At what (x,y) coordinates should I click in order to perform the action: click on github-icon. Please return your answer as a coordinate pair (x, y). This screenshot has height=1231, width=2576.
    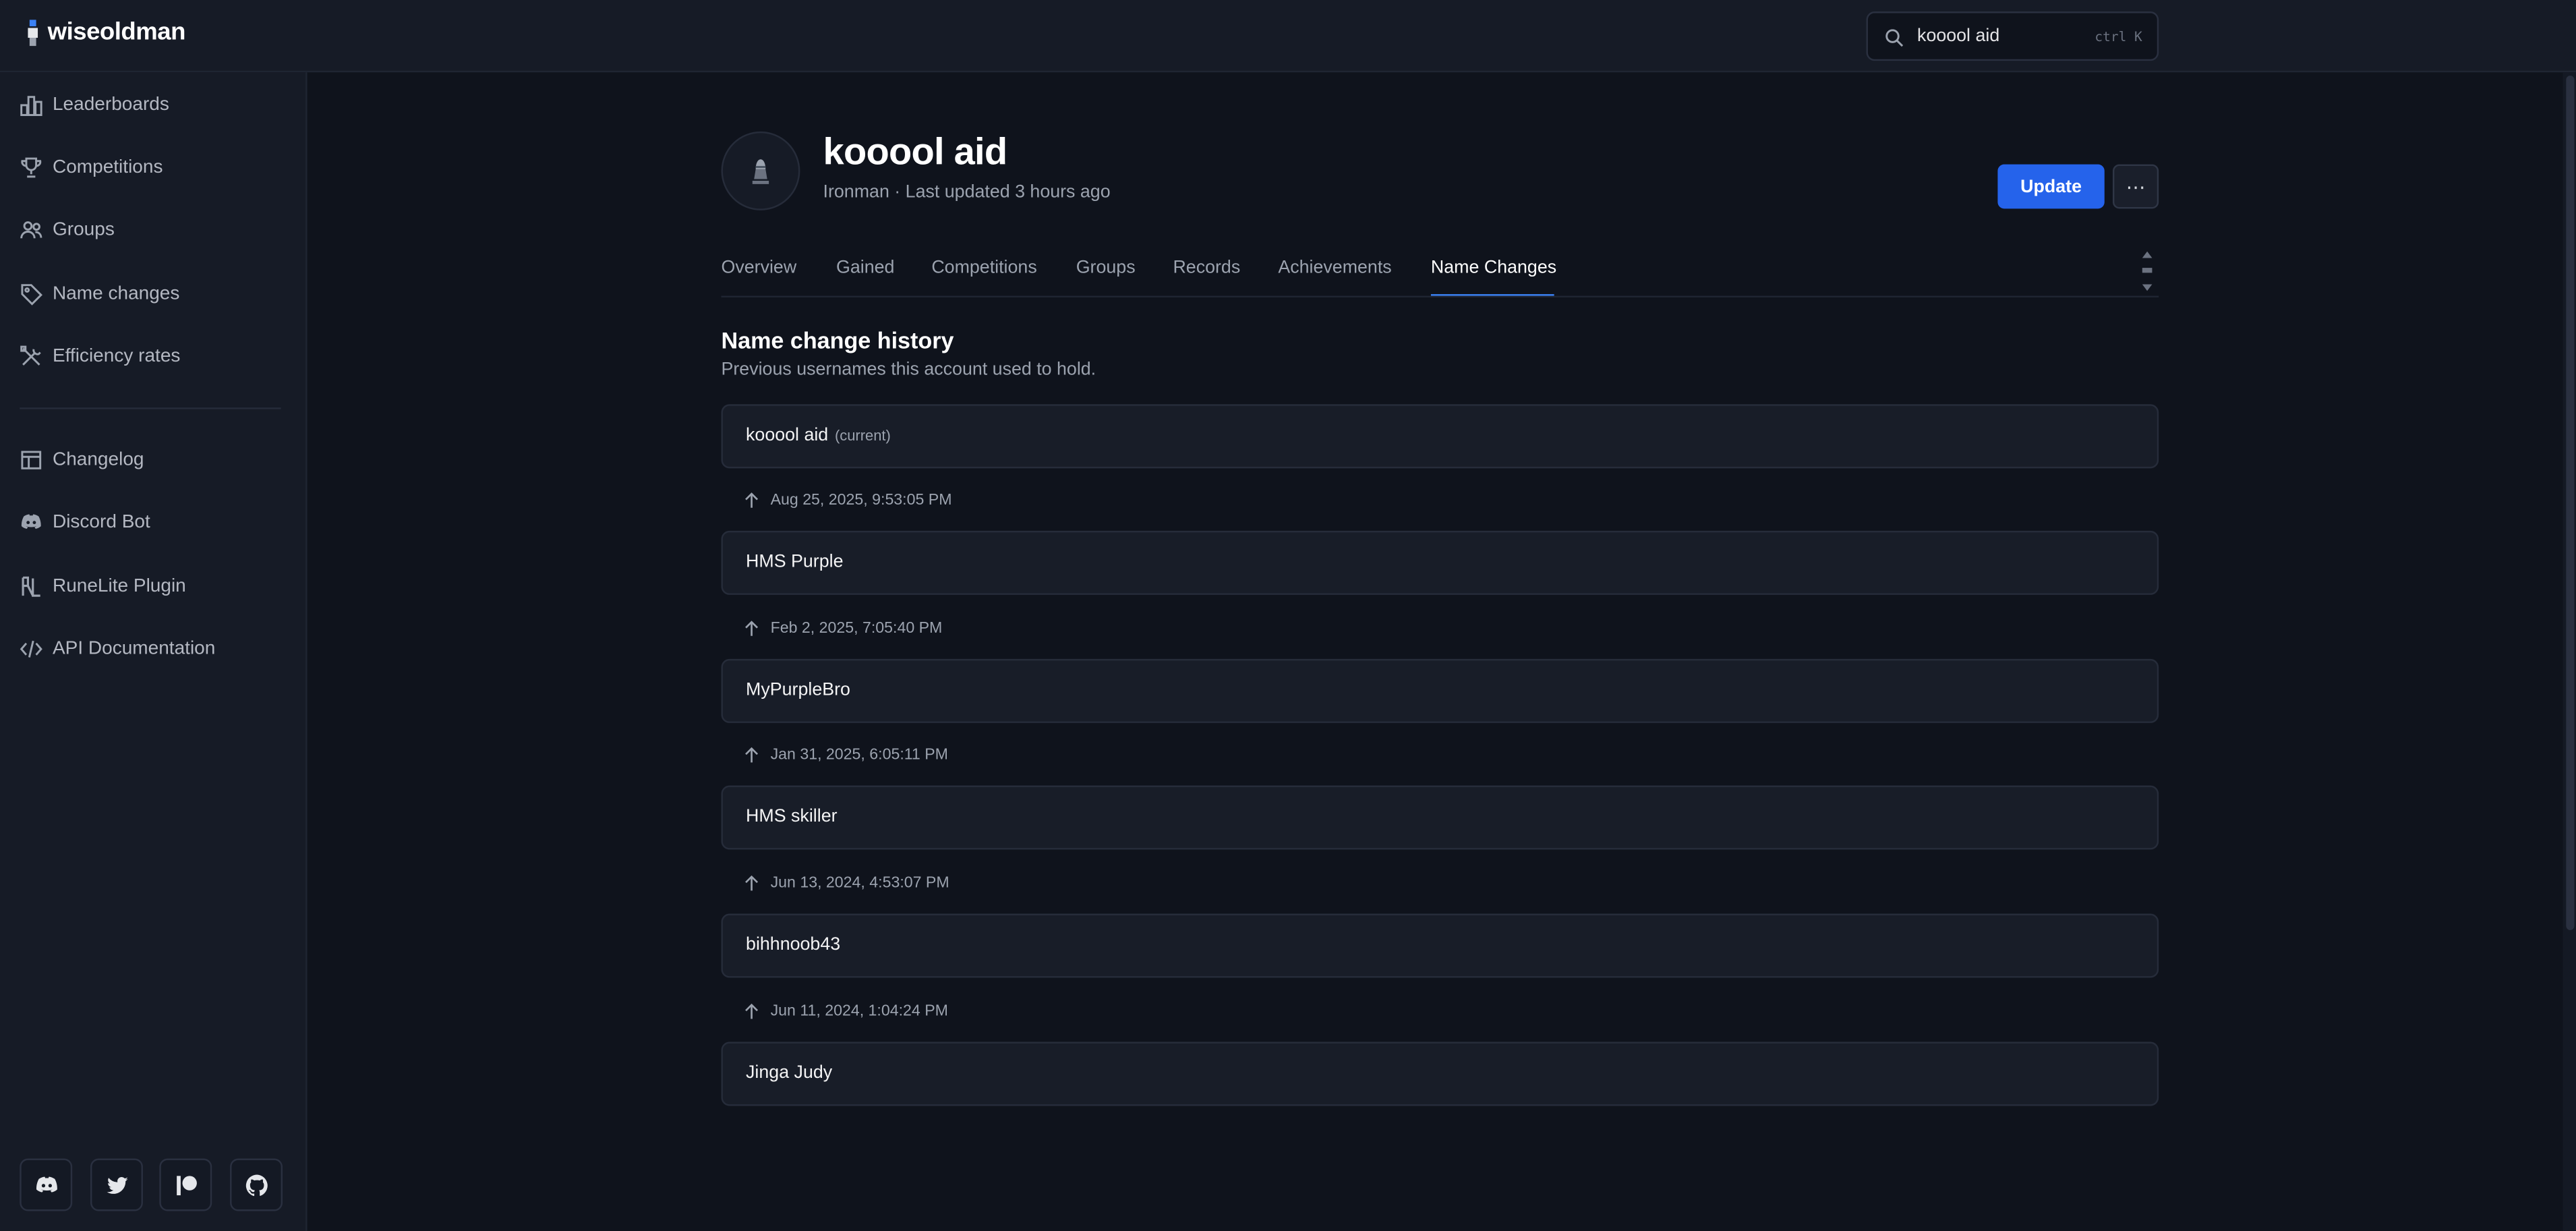
    Looking at the image, I should click on (256, 1184).